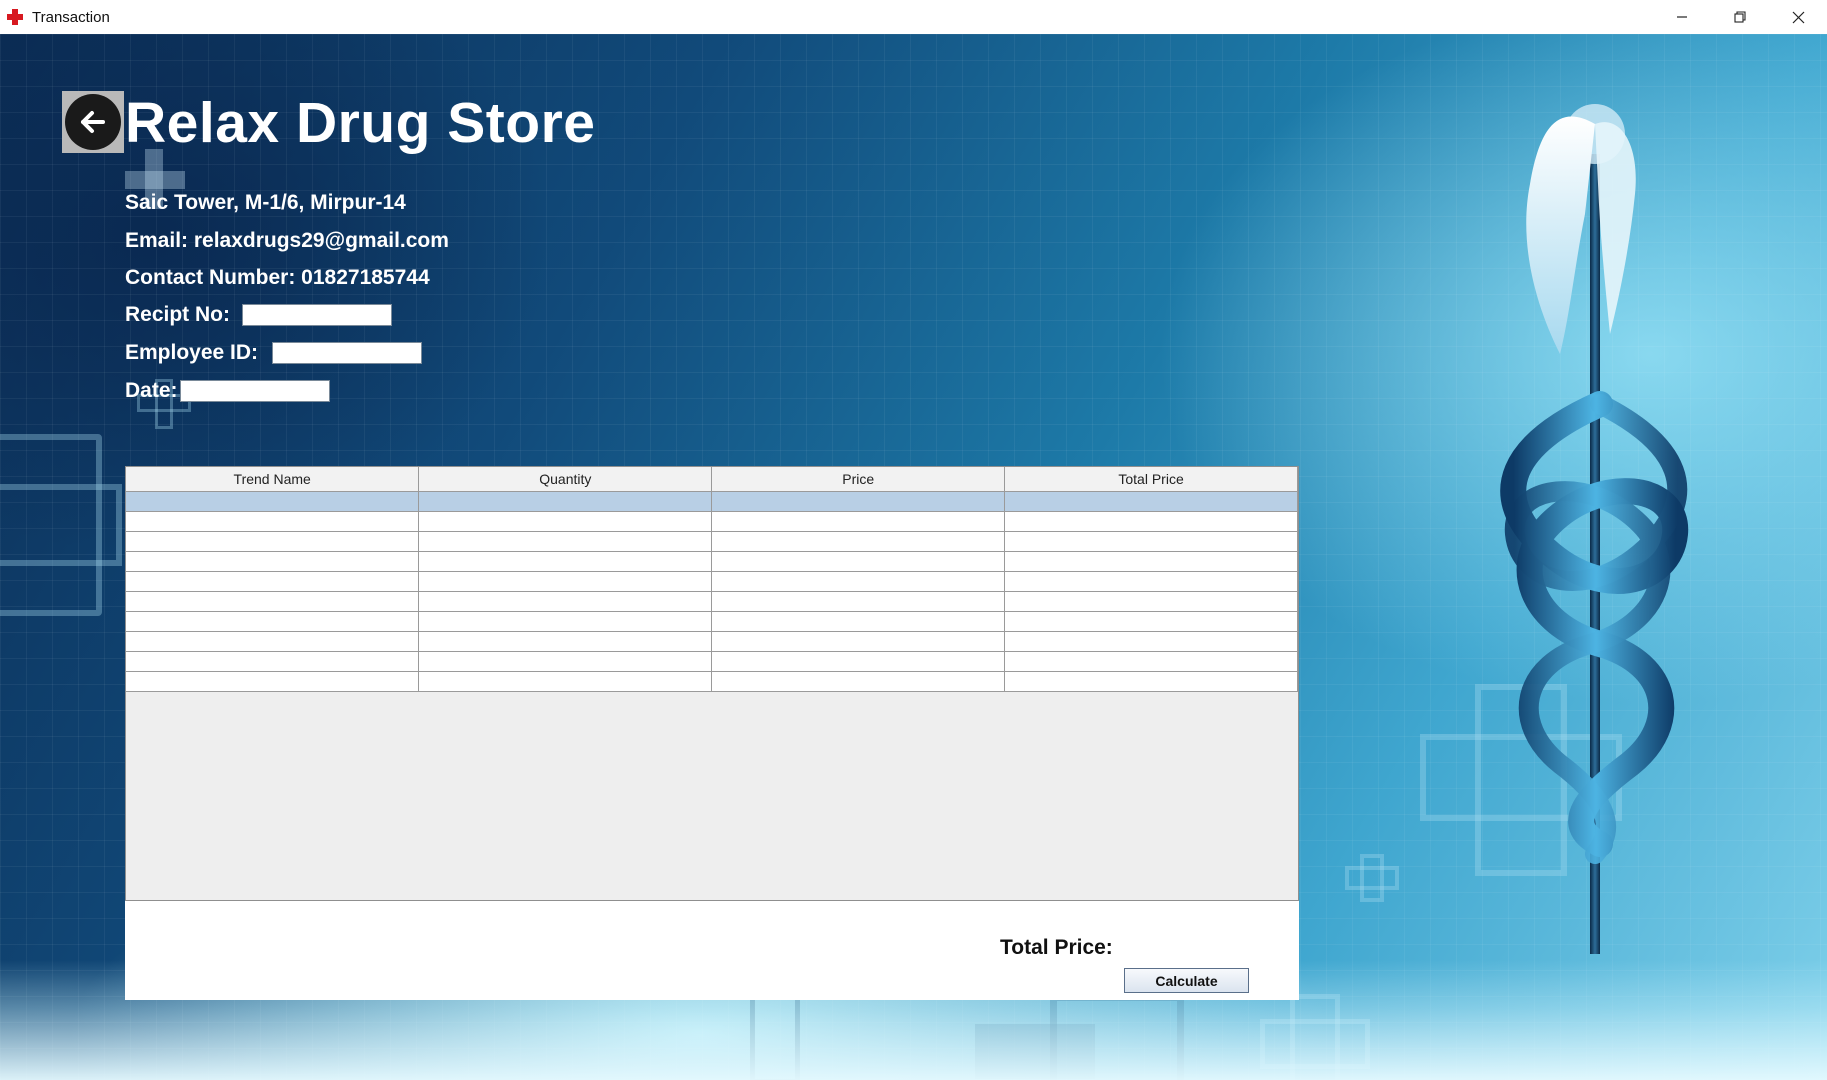 The width and height of the screenshot is (1827, 1080). Describe the element at coordinates (913, 17) in the screenshot. I see `title-bar: Transaction` at that location.